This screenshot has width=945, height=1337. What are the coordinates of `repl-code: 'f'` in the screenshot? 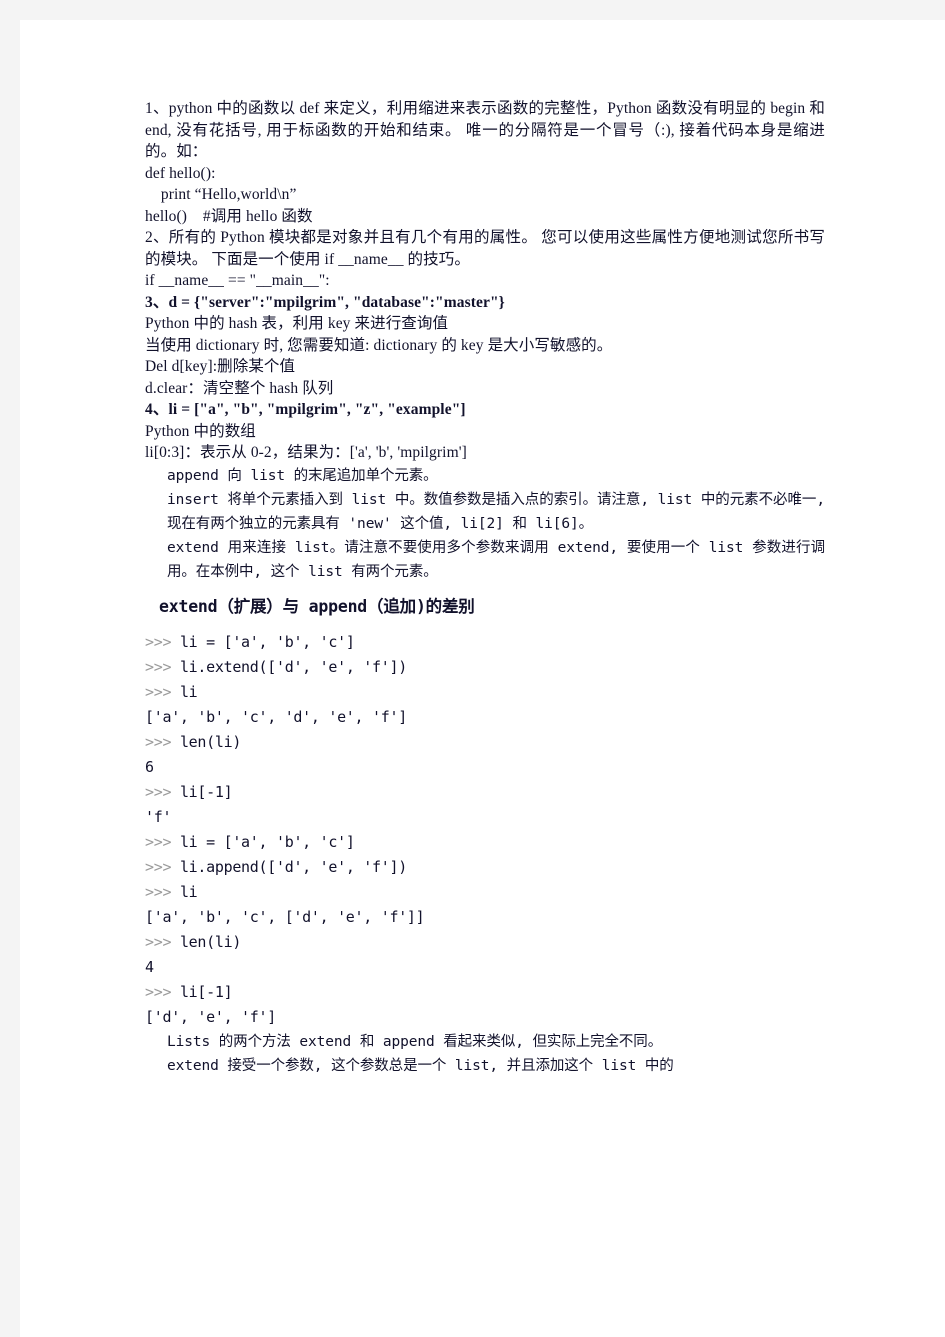 It's located at (158, 816).